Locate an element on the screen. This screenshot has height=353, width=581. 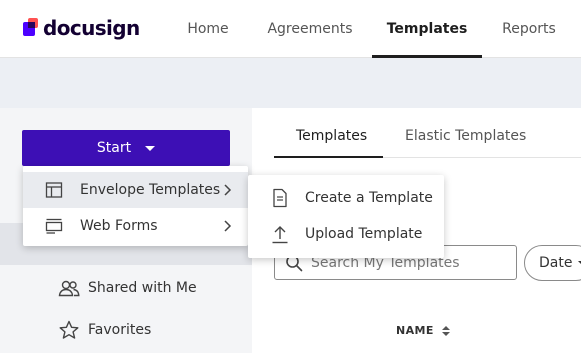
start-button-label: Start is located at coordinates (114, 148).